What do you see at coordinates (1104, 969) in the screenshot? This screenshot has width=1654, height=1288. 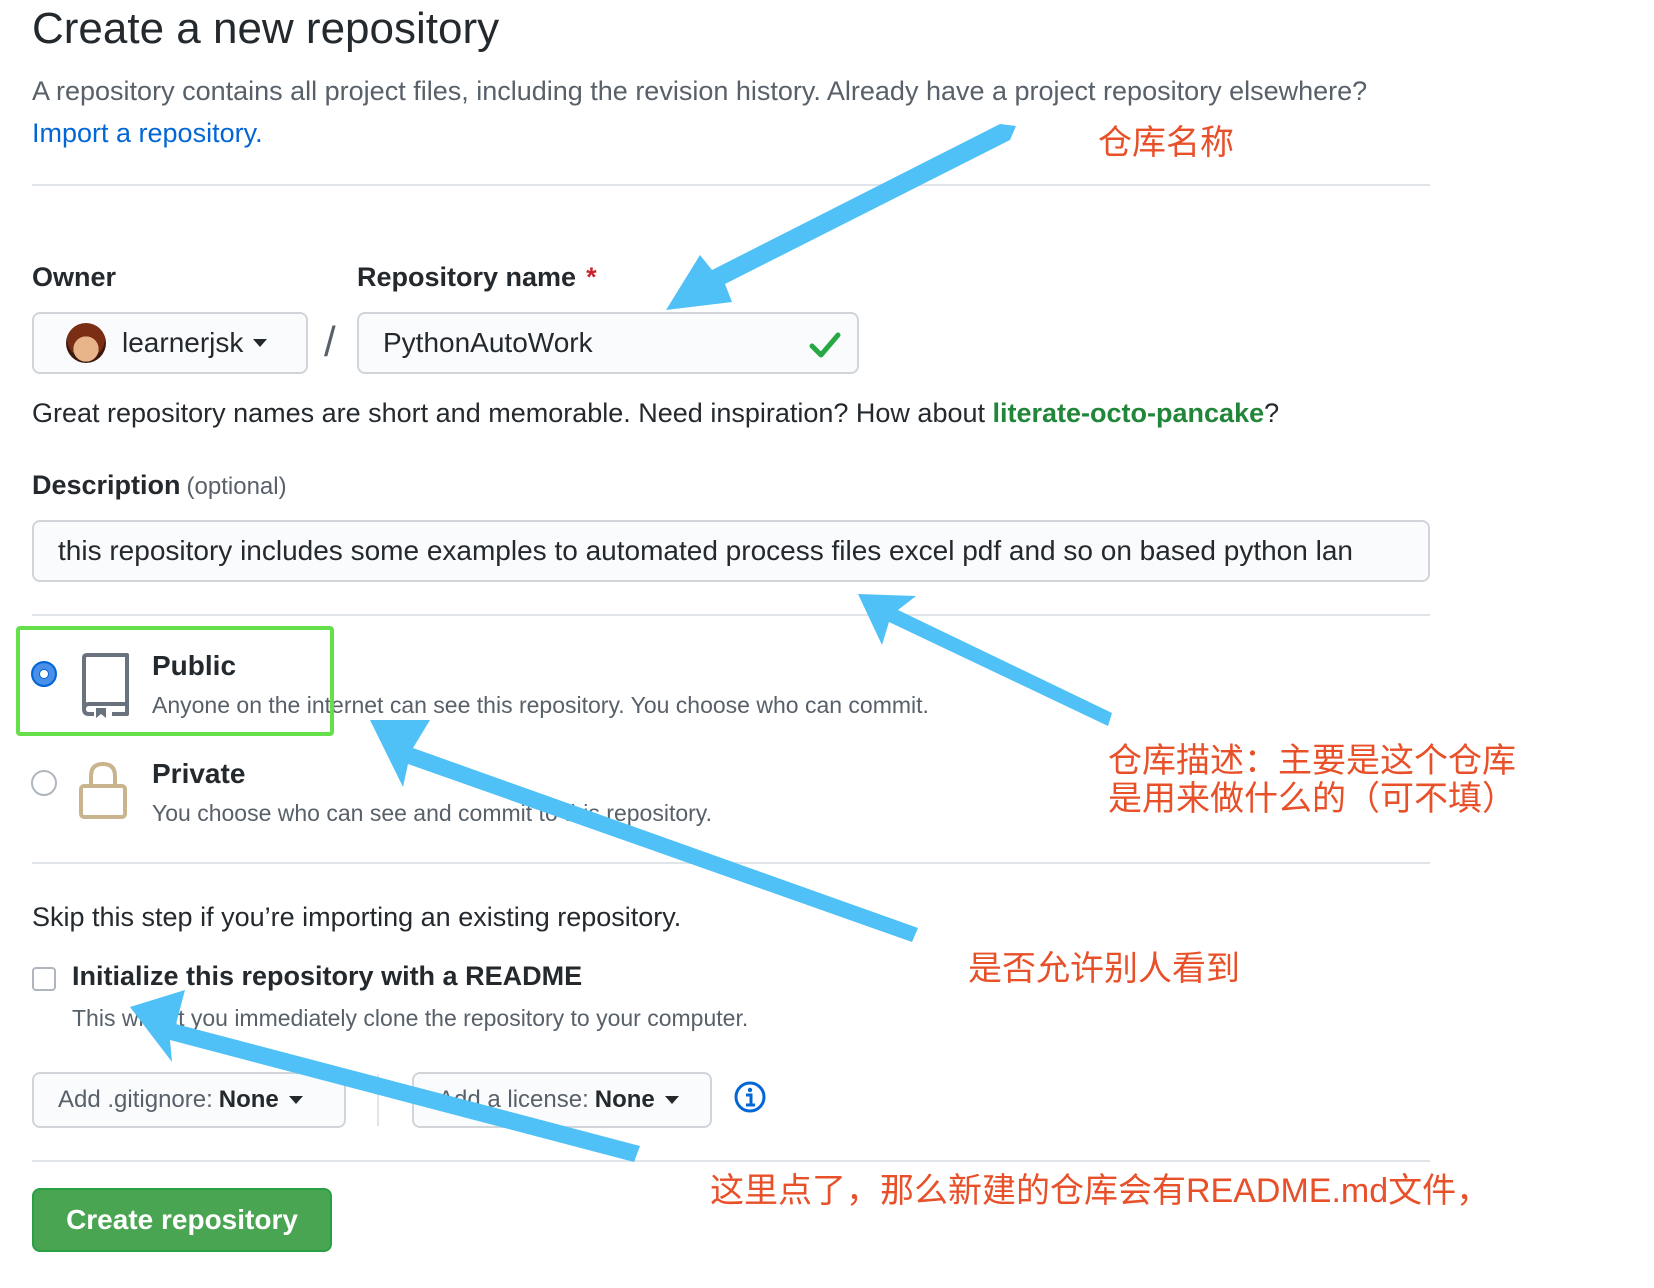 I see `annotation-visibility: 是否允许别人看到` at bounding box center [1104, 969].